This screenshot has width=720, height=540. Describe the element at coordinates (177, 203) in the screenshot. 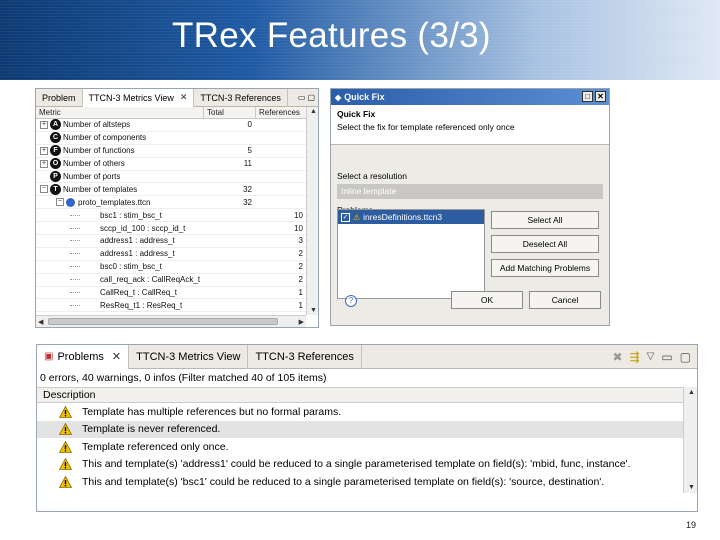

I see `metric-row: − proto_templates.ttcn 32` at that location.